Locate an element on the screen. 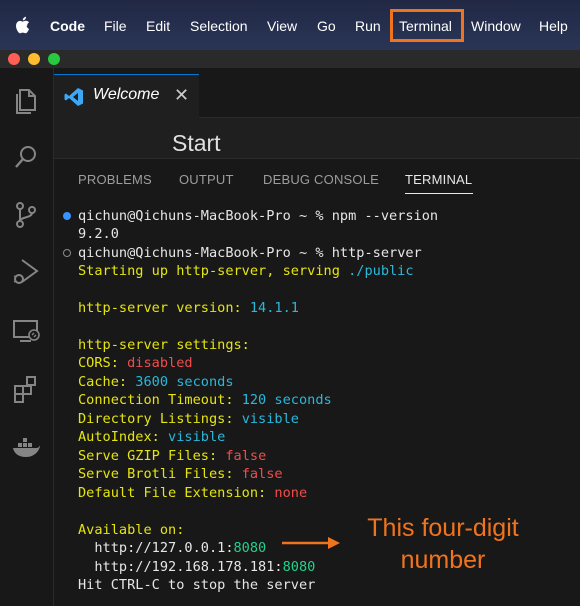 This screenshot has height=606, width=580. menu-go: Go is located at coordinates (326, 26).